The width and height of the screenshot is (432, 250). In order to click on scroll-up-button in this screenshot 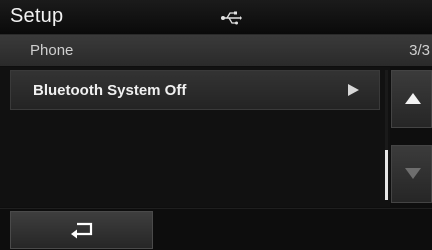, I will do `click(411, 99)`.